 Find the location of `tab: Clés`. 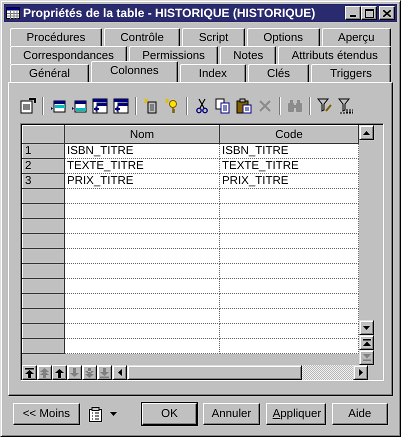

tab: Clés is located at coordinates (279, 73).